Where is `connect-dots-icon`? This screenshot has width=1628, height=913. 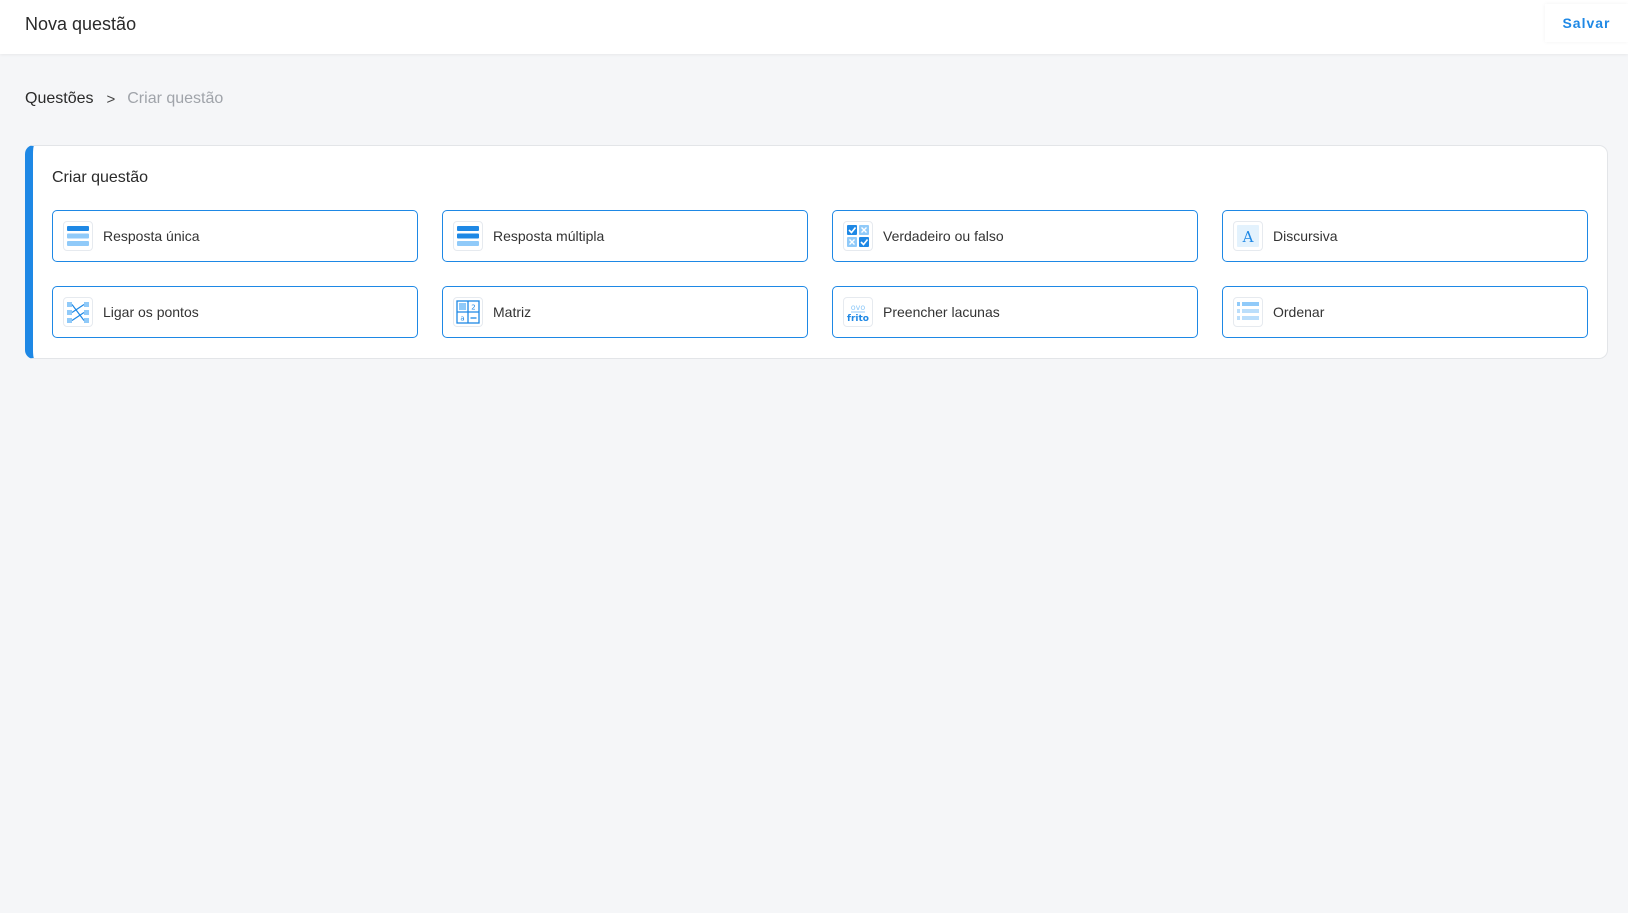
connect-dots-icon is located at coordinates (78, 312).